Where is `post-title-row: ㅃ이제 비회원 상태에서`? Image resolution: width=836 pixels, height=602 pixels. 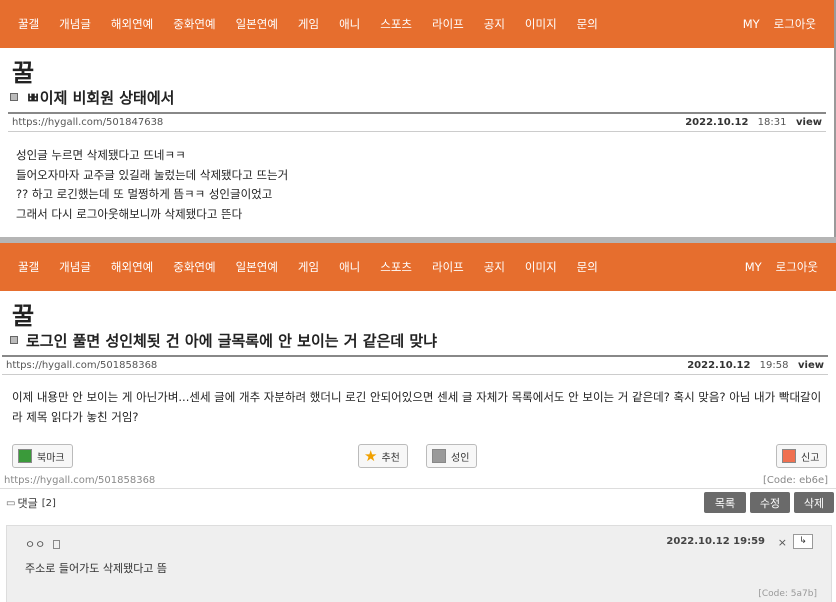
post-title-row: ㅃ이제 비회원 상태에서 is located at coordinates (417, 97).